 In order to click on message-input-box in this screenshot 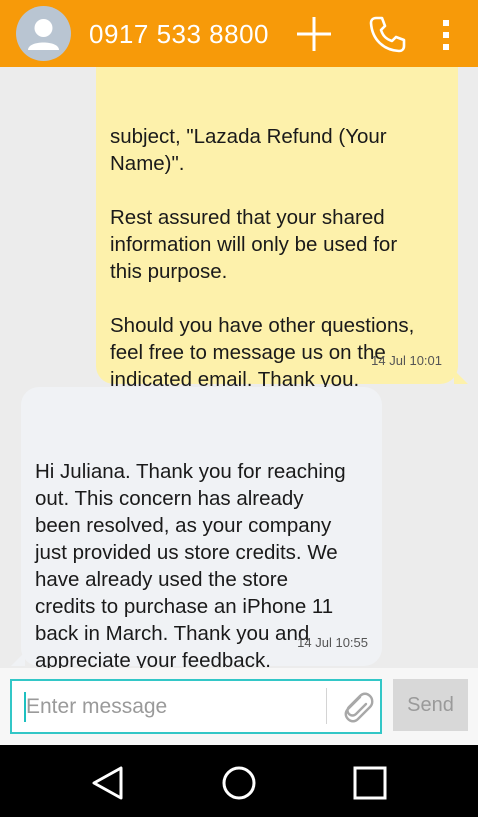, I will do `click(196, 706)`.